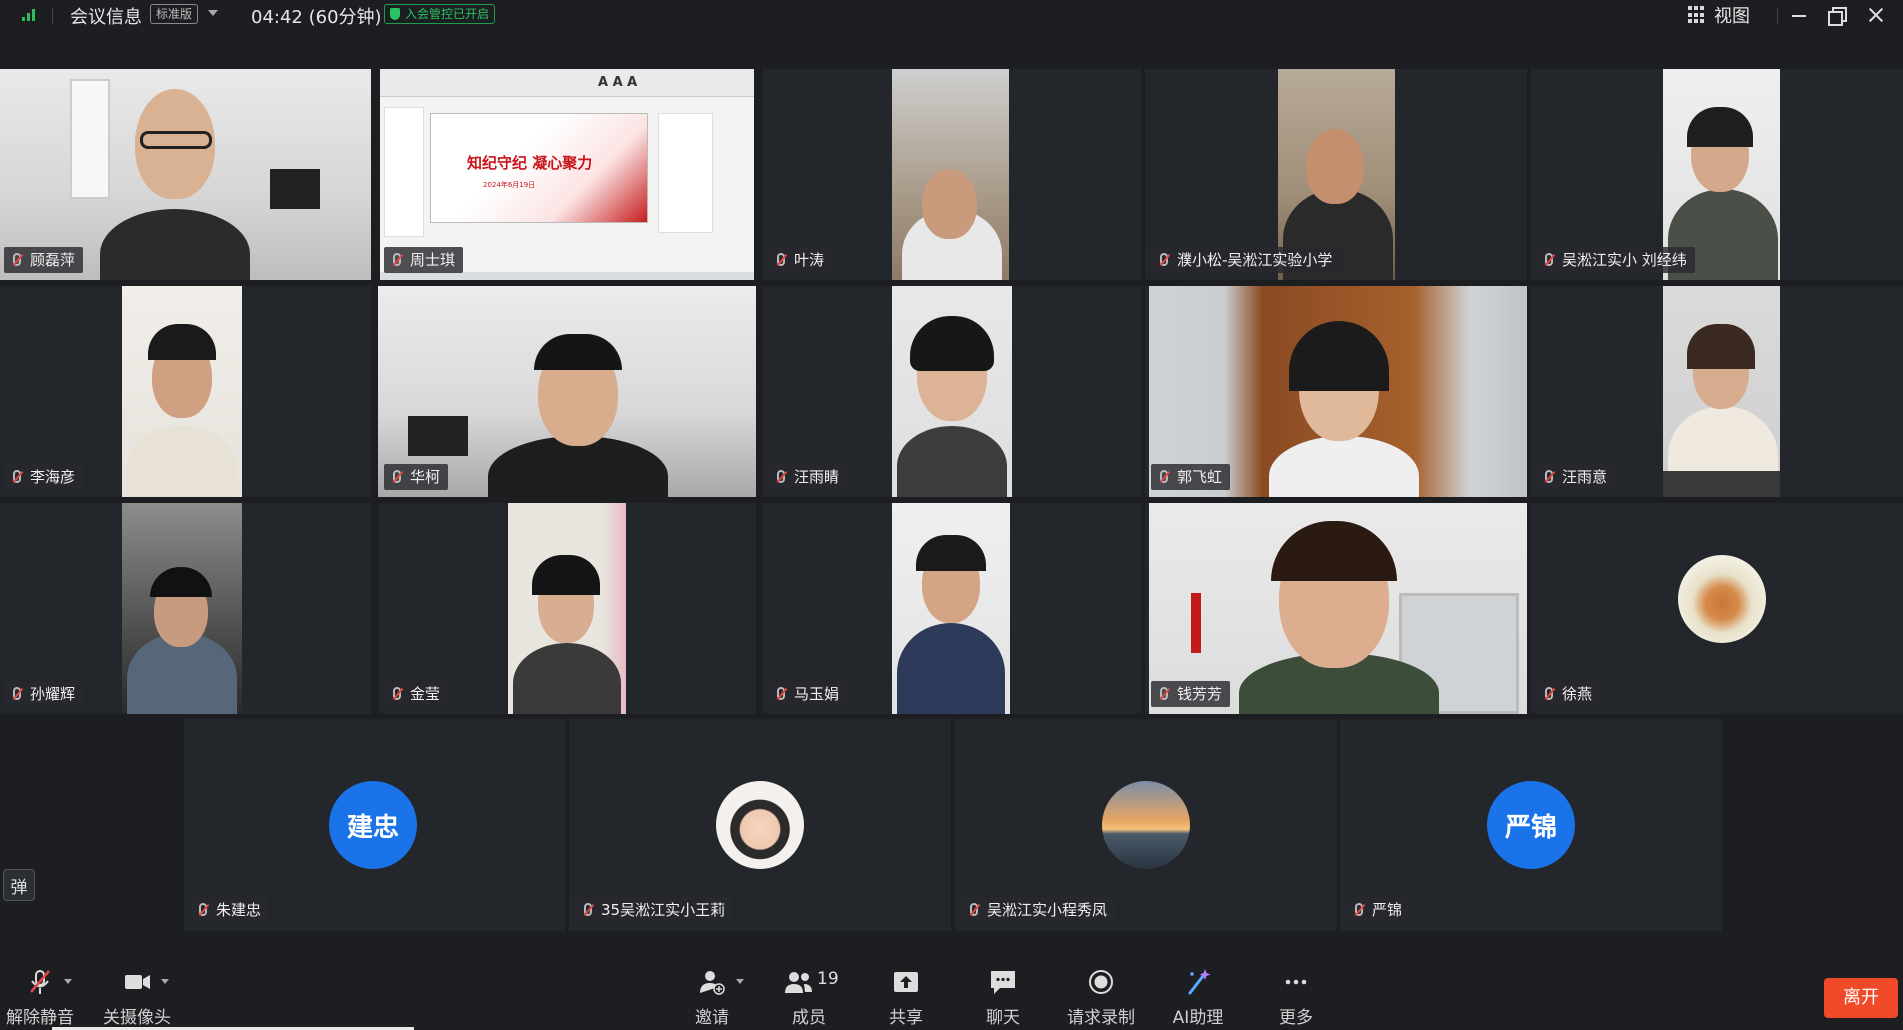 The image size is (1903, 1030). Describe the element at coordinates (951, 16) in the screenshot. I see `top-bar: 会议信息 标准版 04:42 (60分钟) 入会管控已开启 视图` at that location.